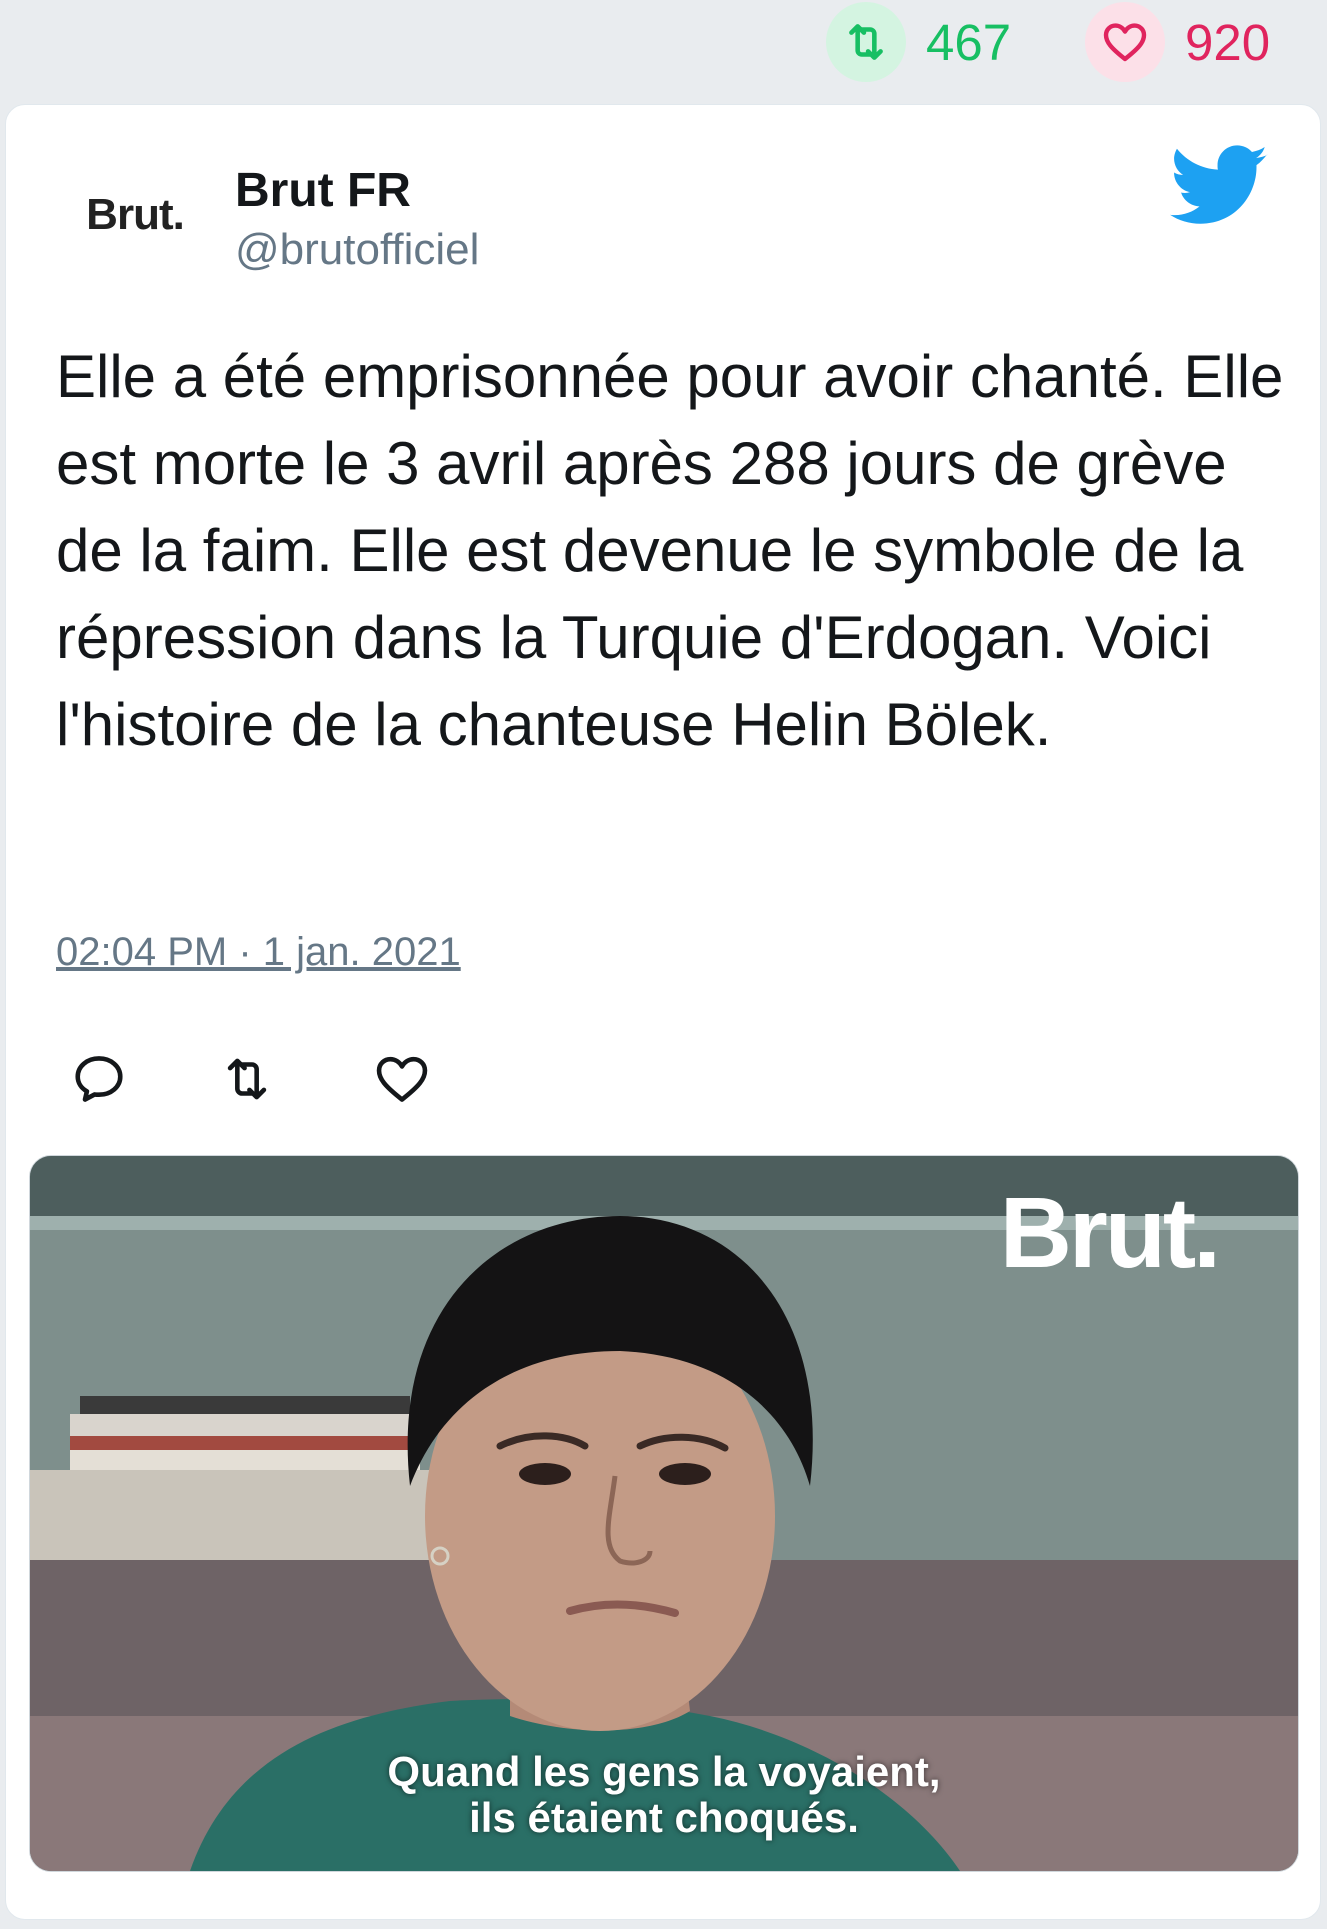 The height and width of the screenshot is (1929, 1327). Describe the element at coordinates (1220, 186) in the screenshot. I see `twitter-bird-icon` at that location.